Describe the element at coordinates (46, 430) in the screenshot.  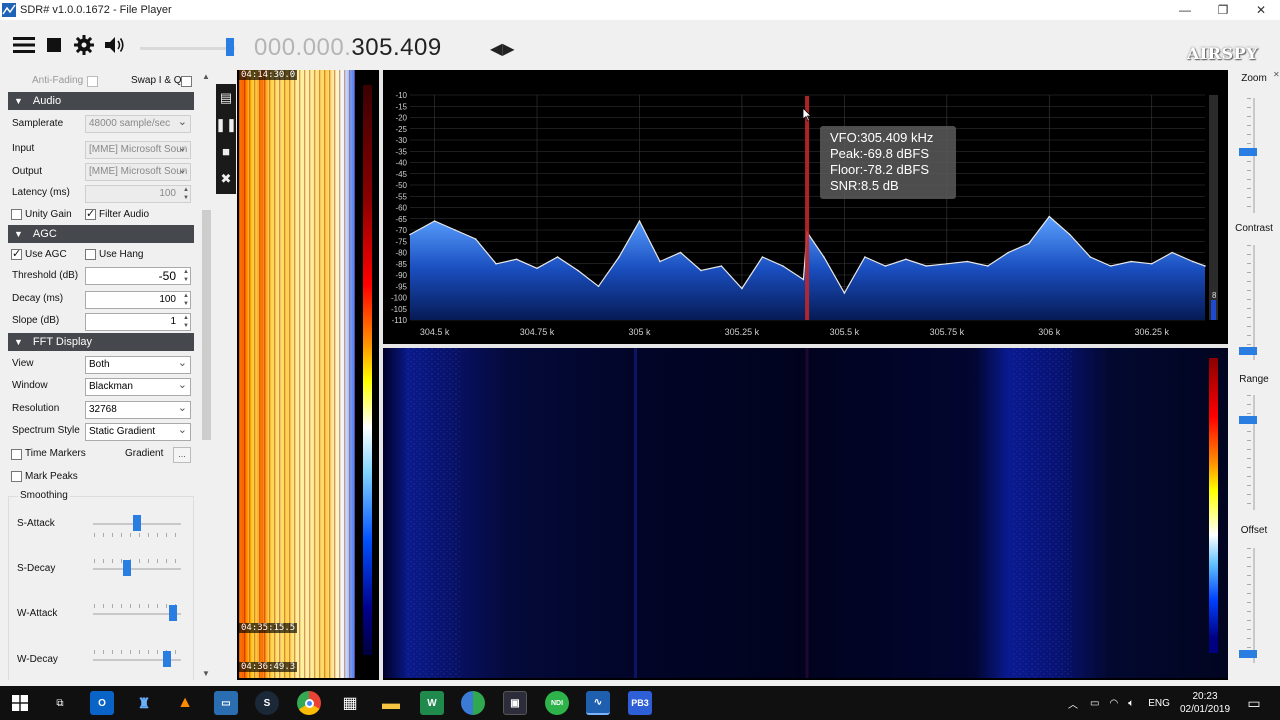
I see `spectrum-style-label: Spectrum Style` at that location.